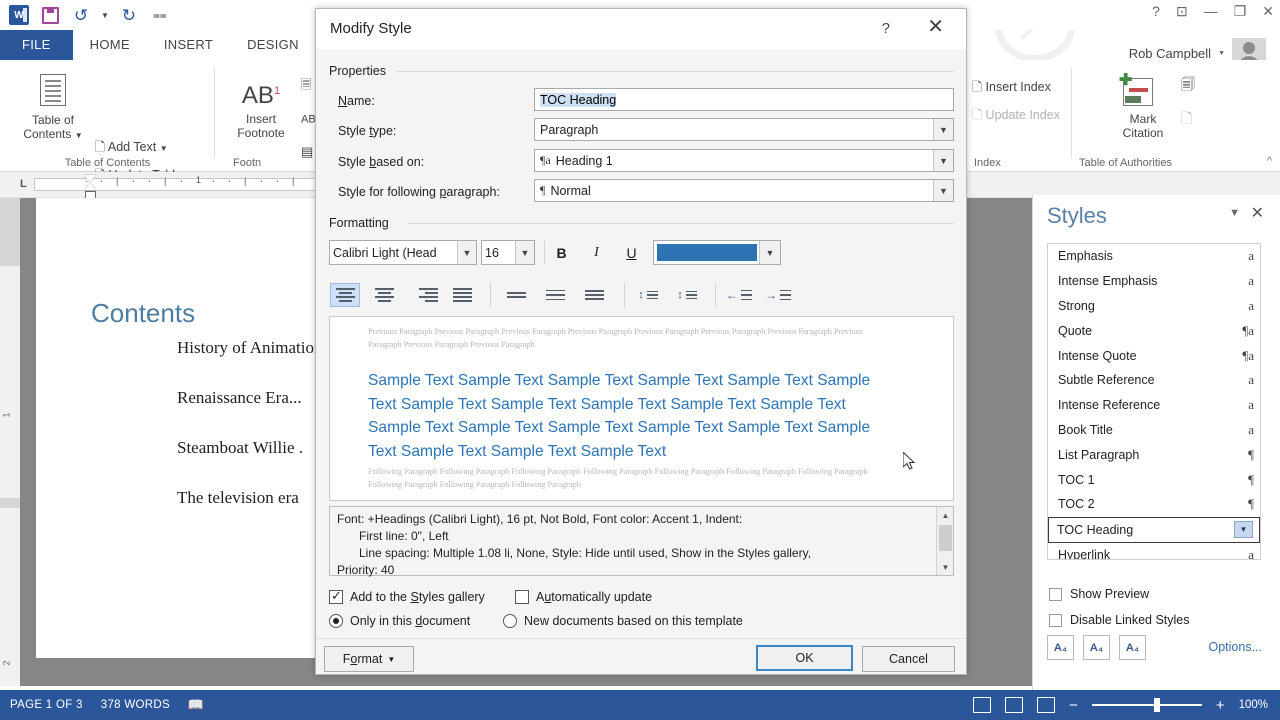 The width and height of the screenshot is (1280, 720). I want to click on help-icon: ?, so click(1156, 11).